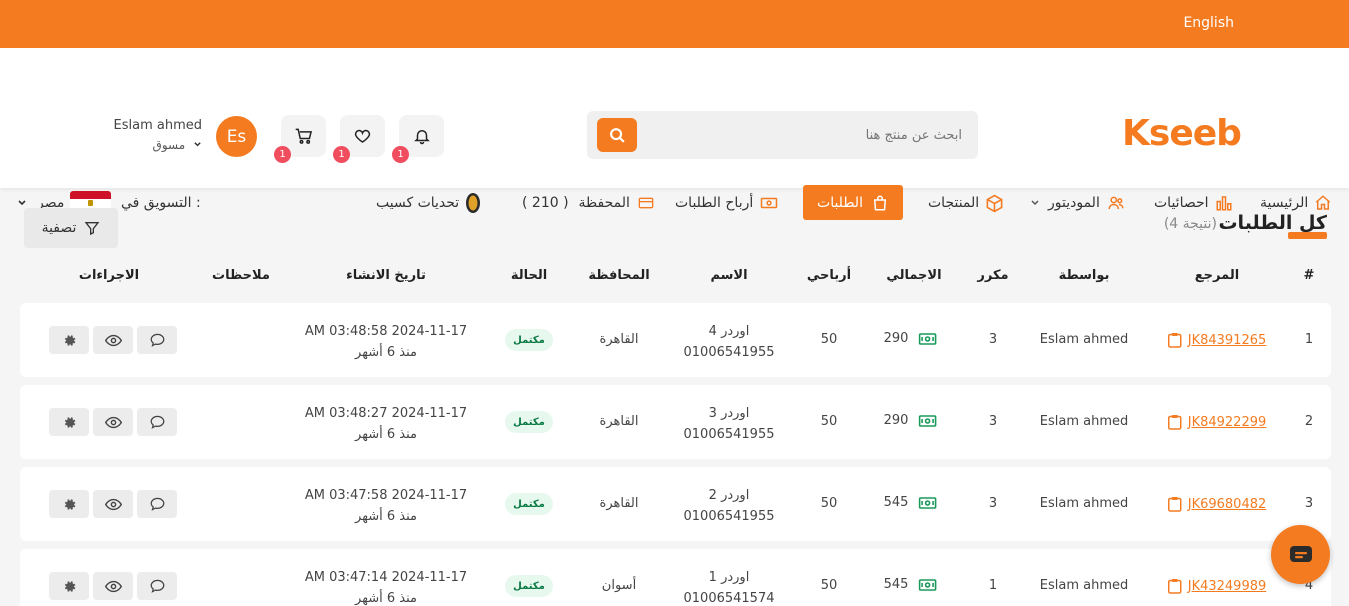  What do you see at coordinates (109, 275) in the screenshot?
I see `header-actions: الاجراءات` at bounding box center [109, 275].